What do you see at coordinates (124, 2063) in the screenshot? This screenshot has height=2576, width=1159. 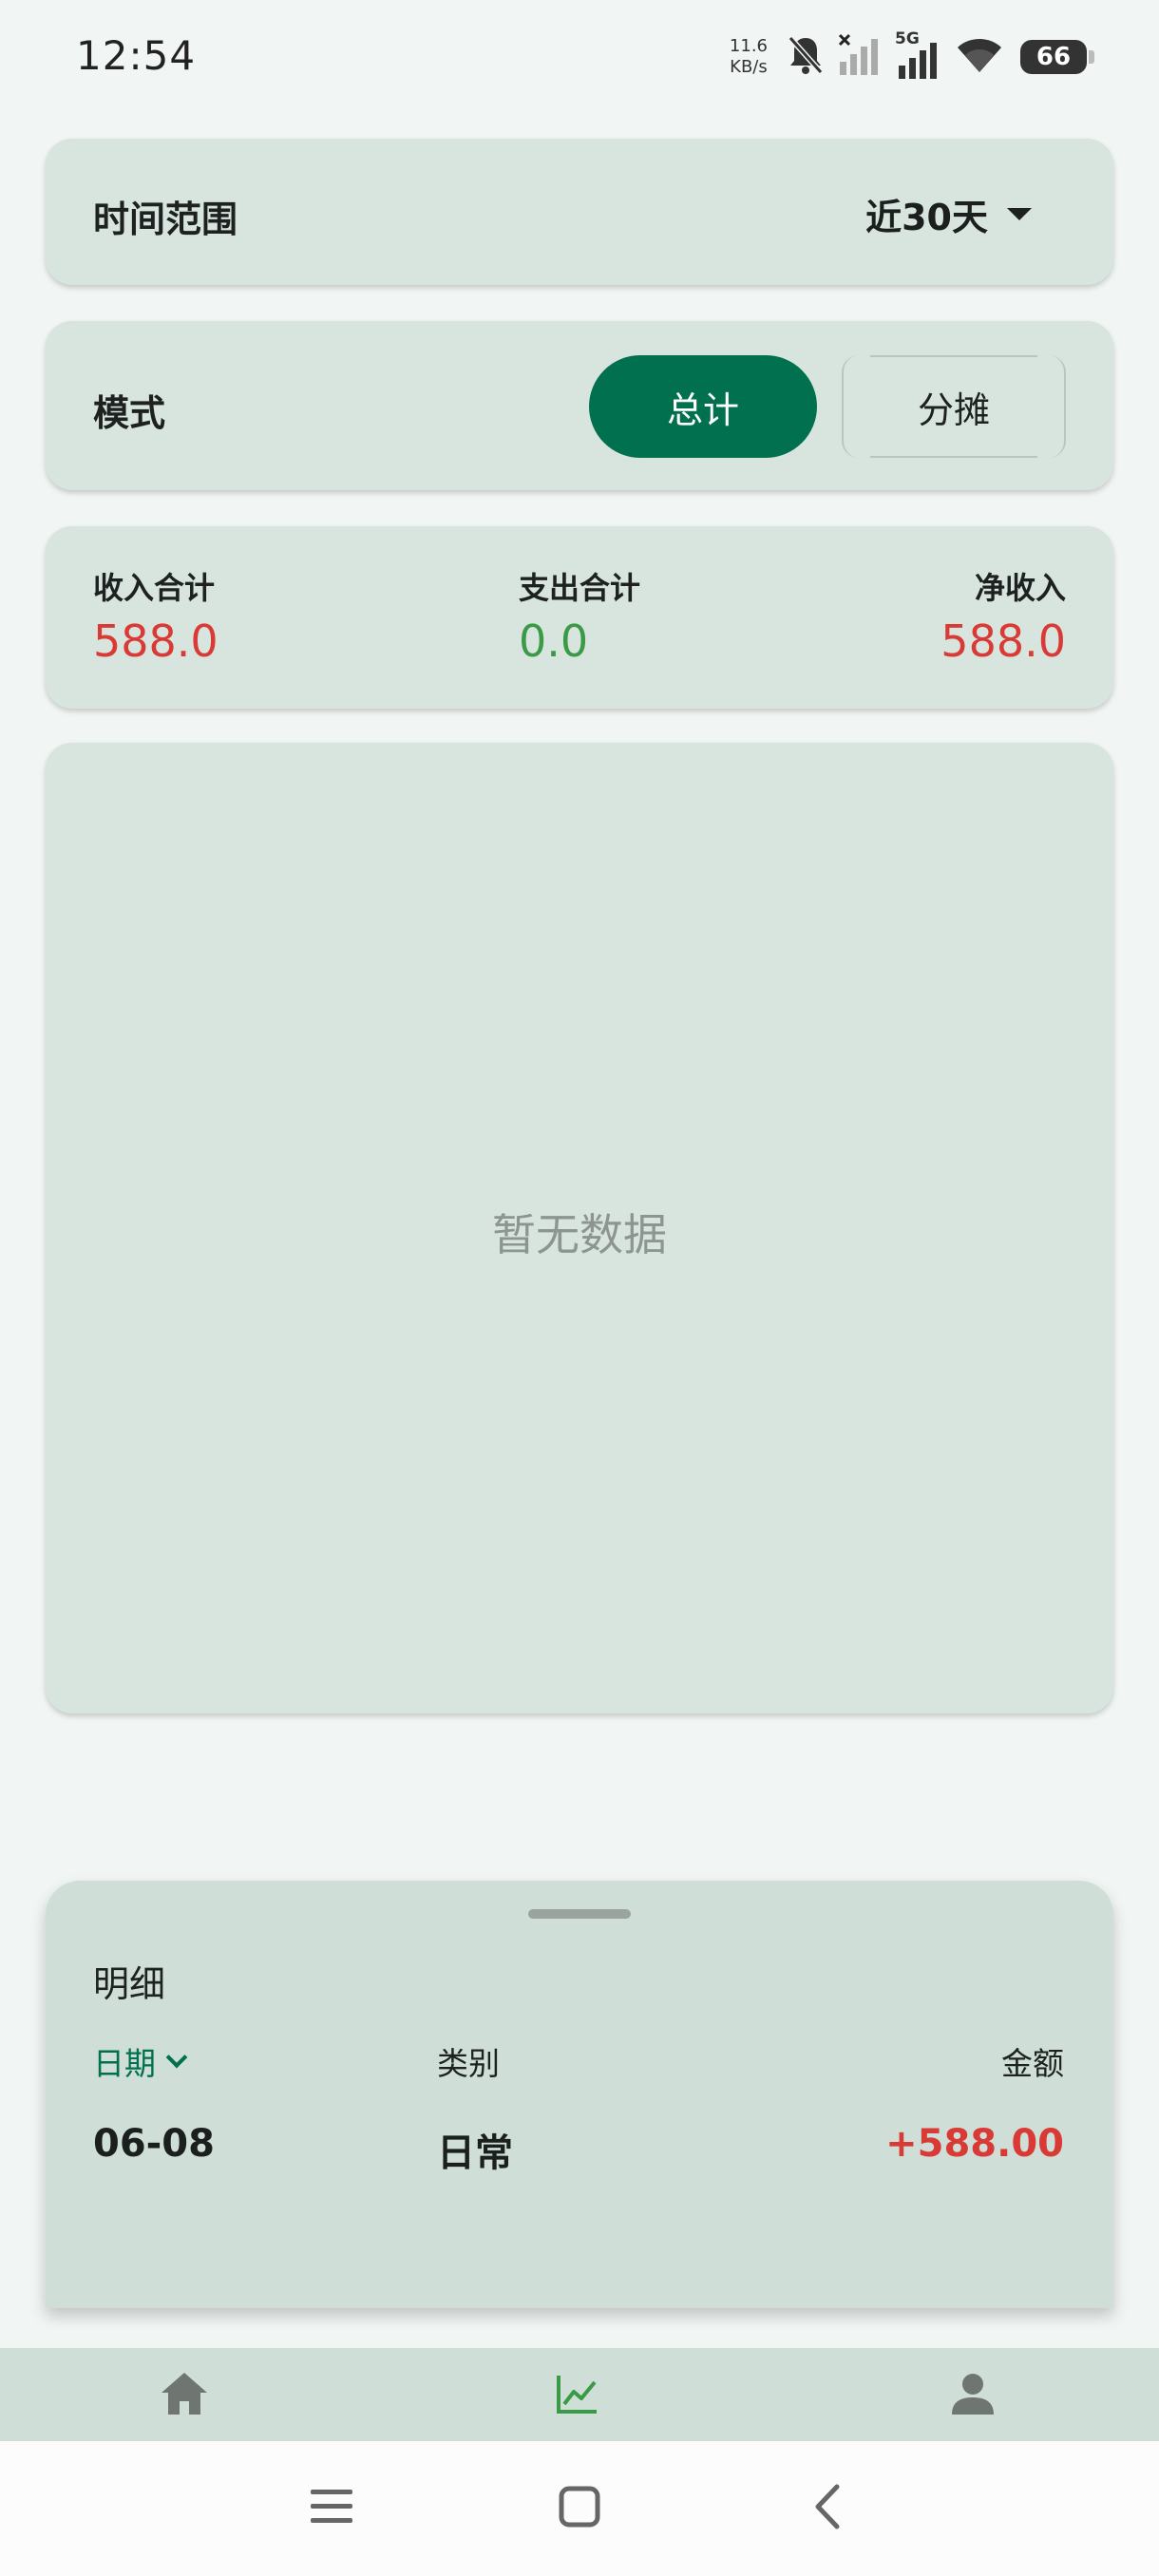 I see `date-column-label: 日期` at bounding box center [124, 2063].